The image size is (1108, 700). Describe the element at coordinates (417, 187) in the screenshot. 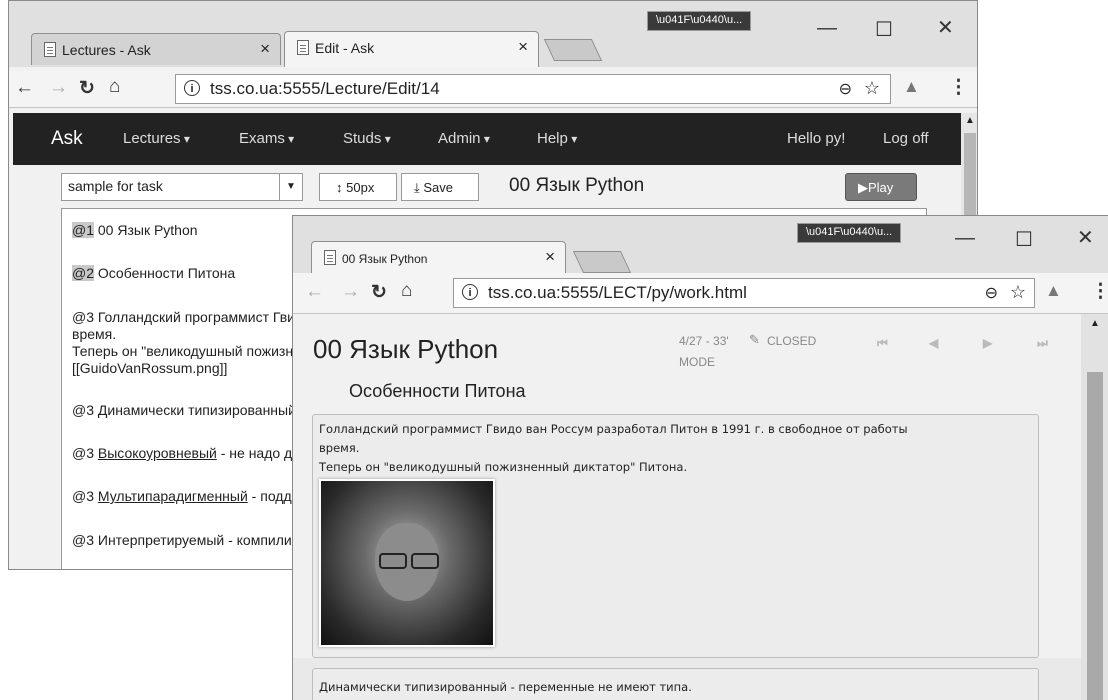

I see `save-icon: ⤓` at that location.